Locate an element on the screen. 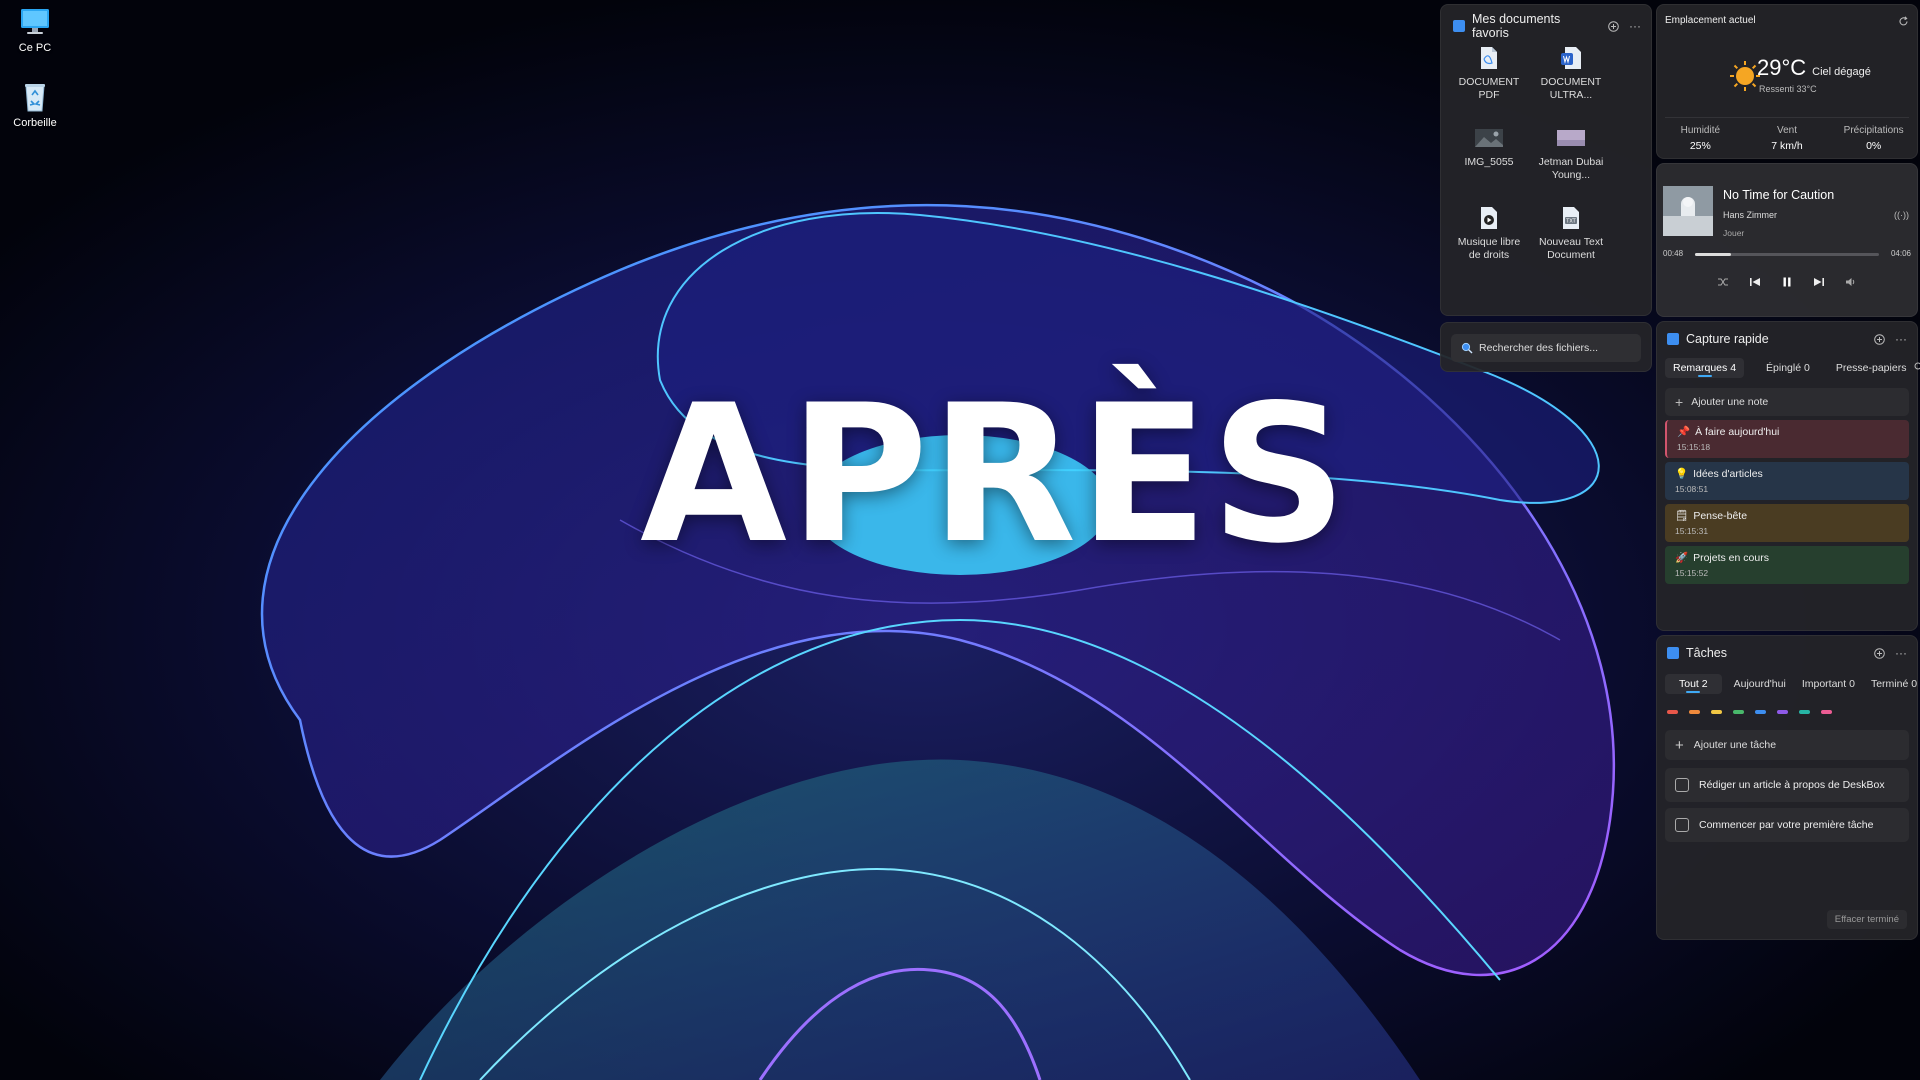  documents-title: Mes documents favoris is located at coordinates (1516, 26).